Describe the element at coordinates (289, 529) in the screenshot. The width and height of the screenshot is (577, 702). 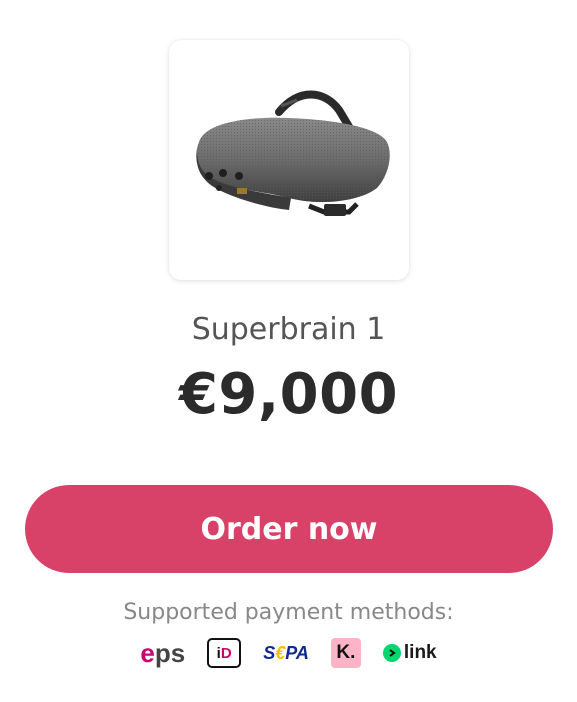
I see `order-now-button: Order now` at that location.